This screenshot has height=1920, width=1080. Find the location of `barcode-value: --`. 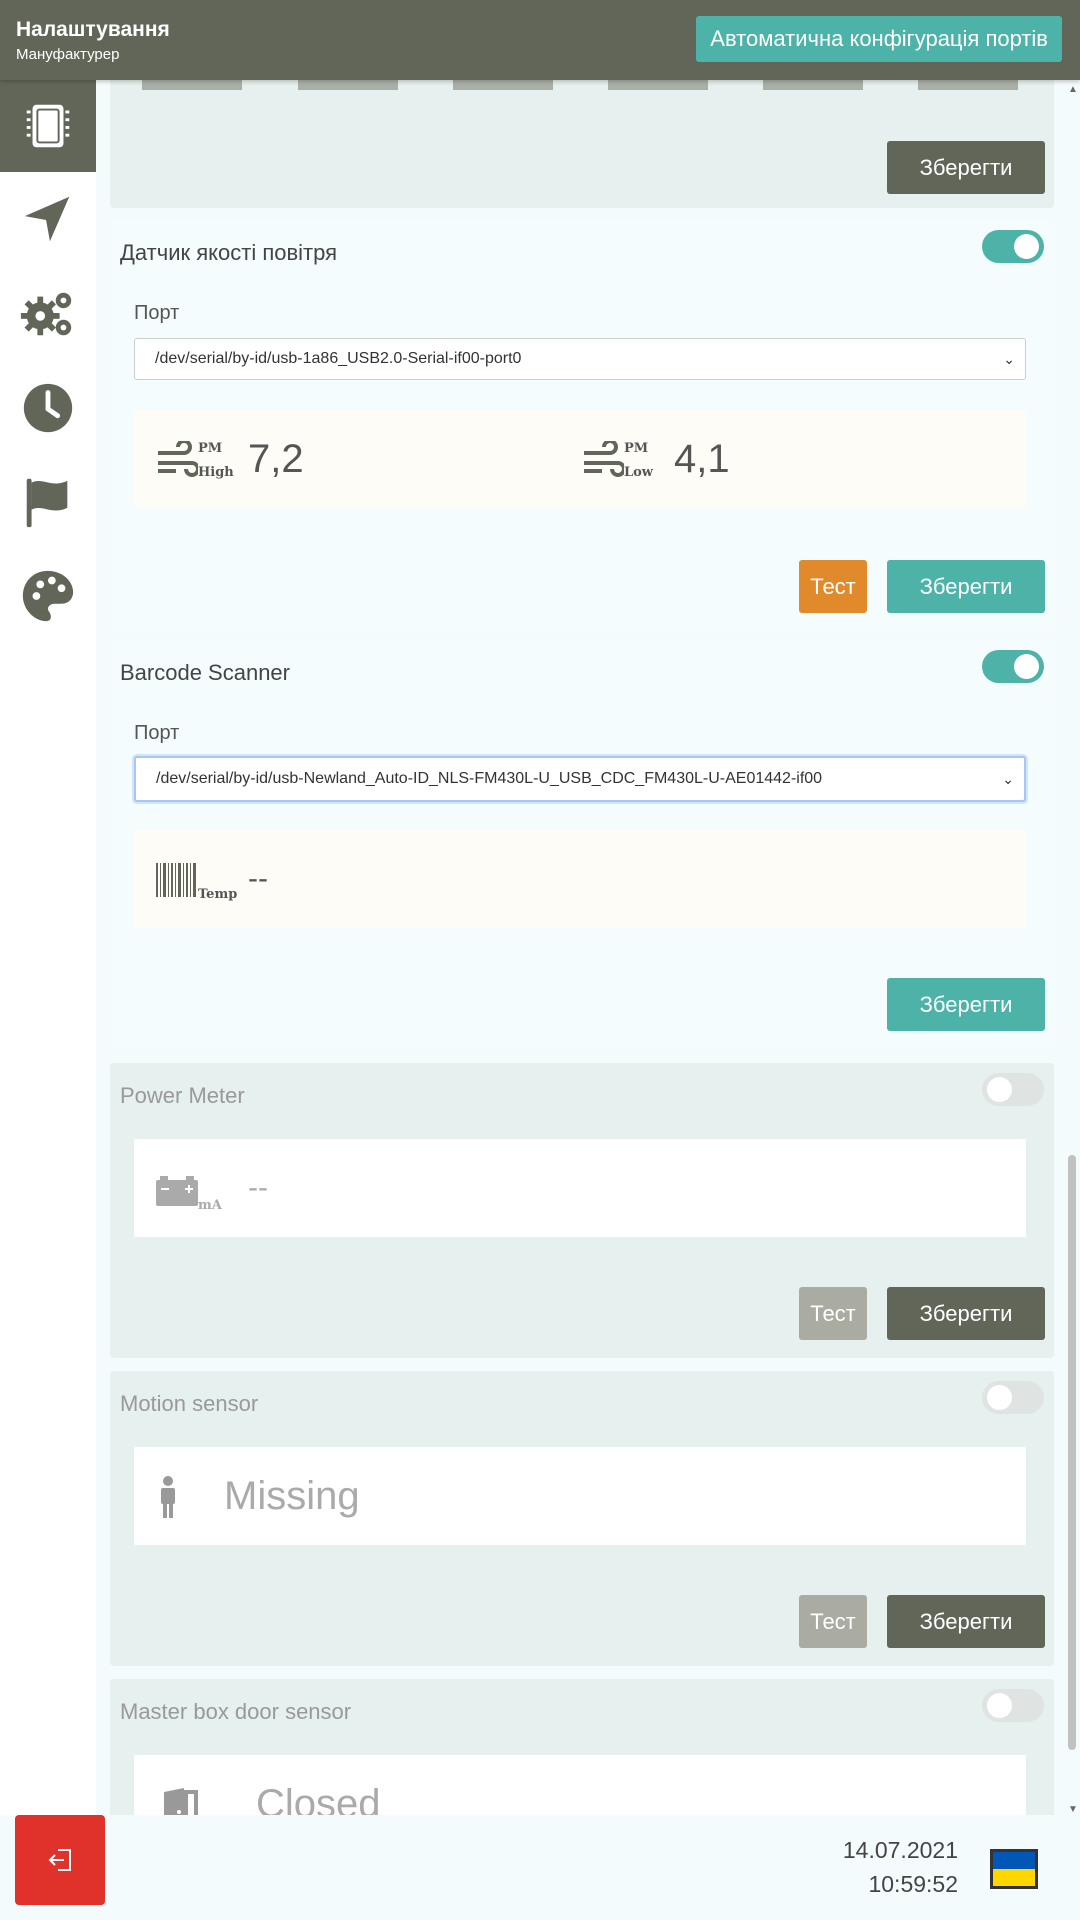

barcode-value: -- is located at coordinates (258, 878).